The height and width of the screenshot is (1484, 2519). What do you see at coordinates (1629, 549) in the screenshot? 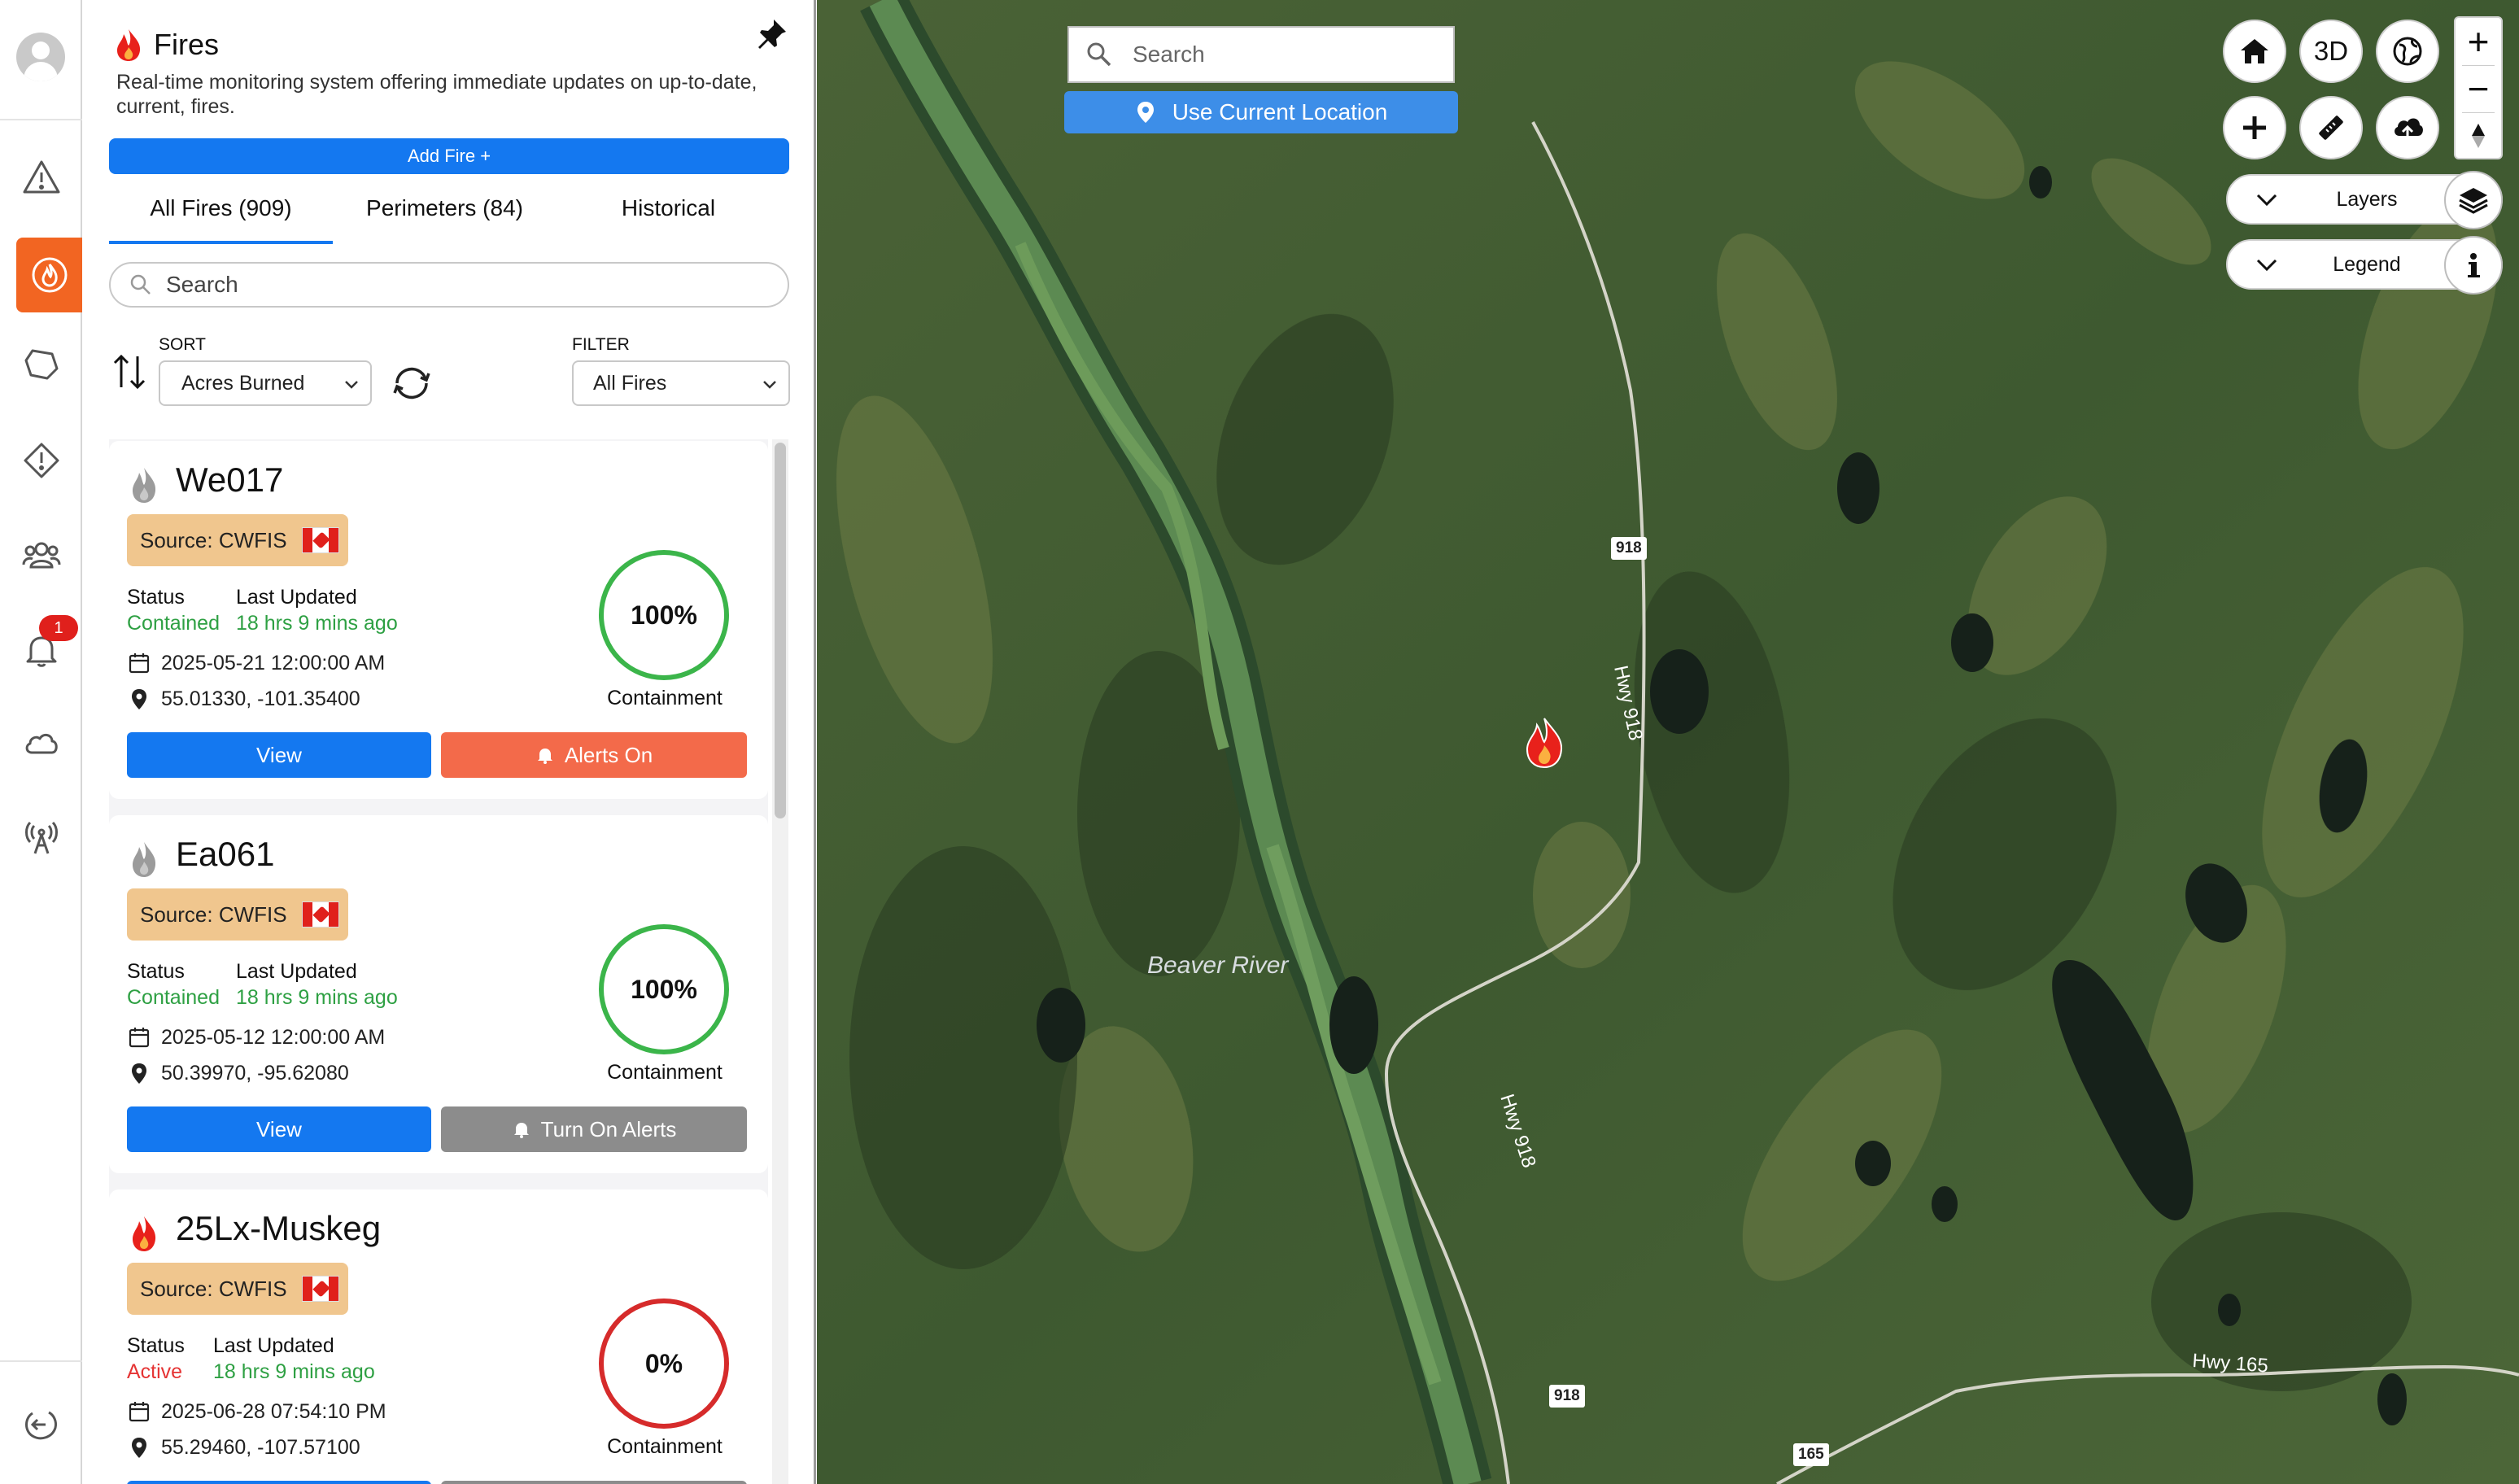
I see `route-shield: 918` at bounding box center [1629, 549].